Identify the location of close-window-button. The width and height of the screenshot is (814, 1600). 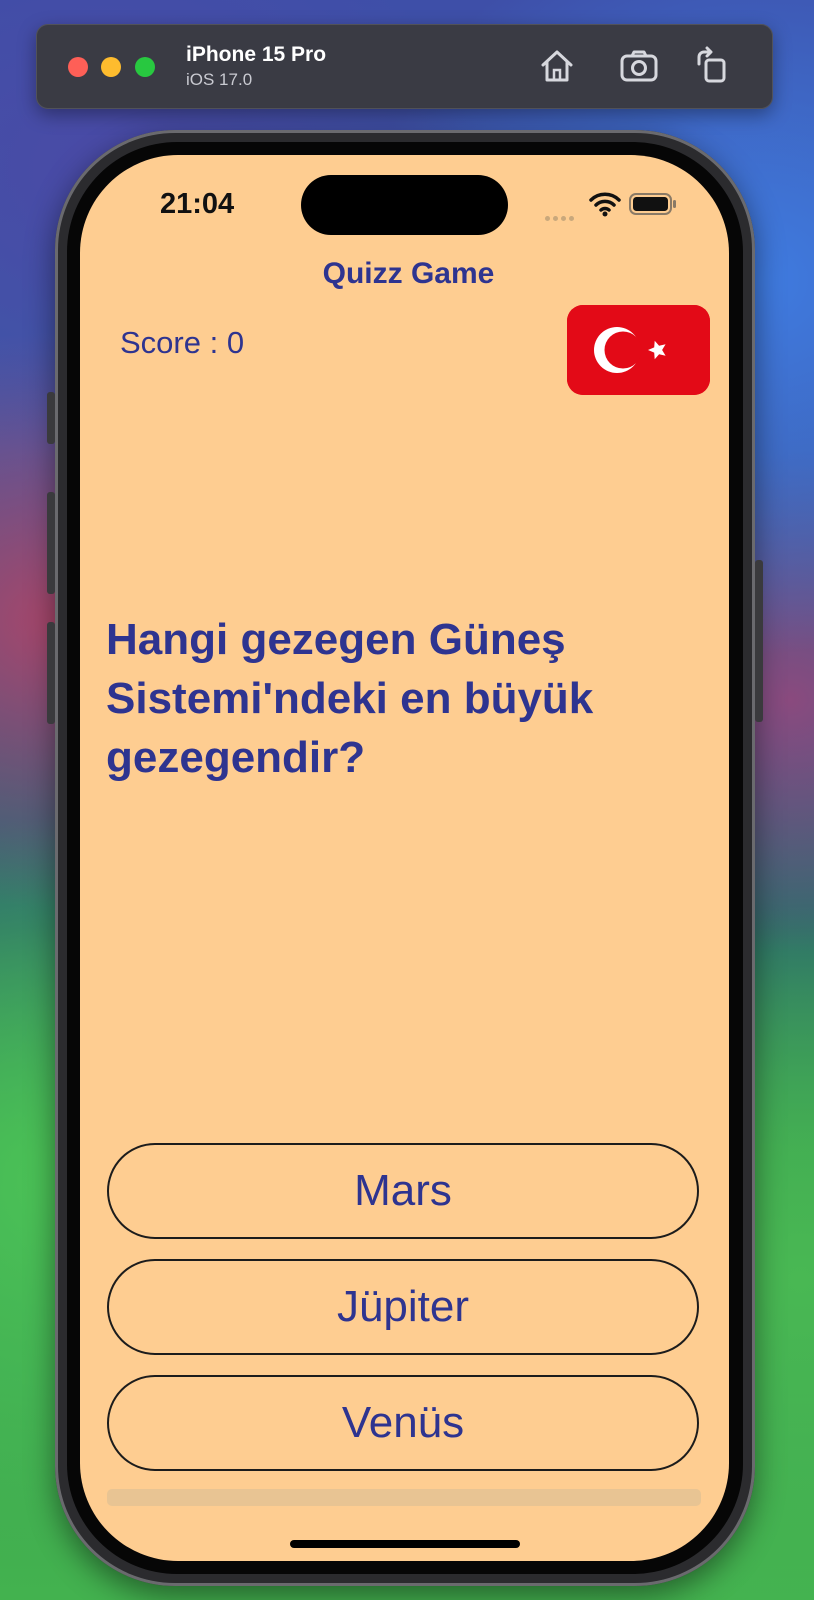
(78, 67).